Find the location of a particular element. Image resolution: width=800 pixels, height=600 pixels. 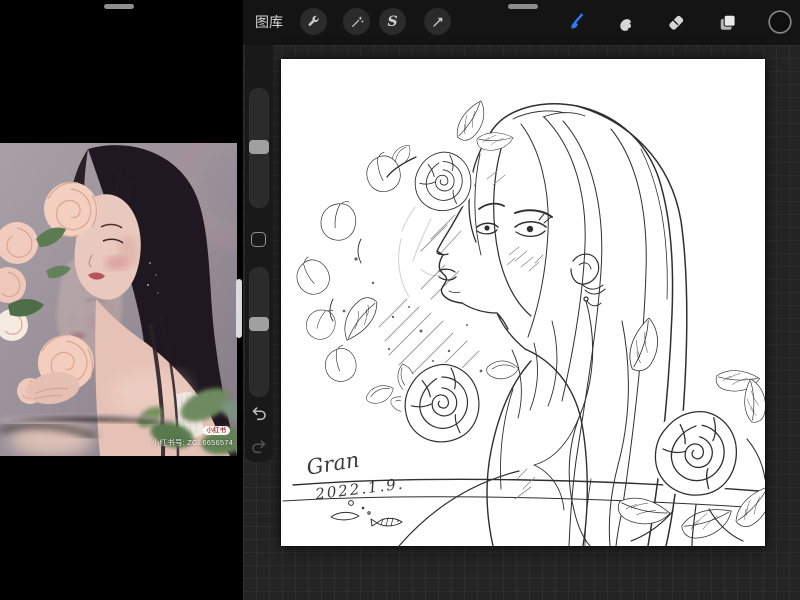

window-drag-handle-left is located at coordinates (119, 6).